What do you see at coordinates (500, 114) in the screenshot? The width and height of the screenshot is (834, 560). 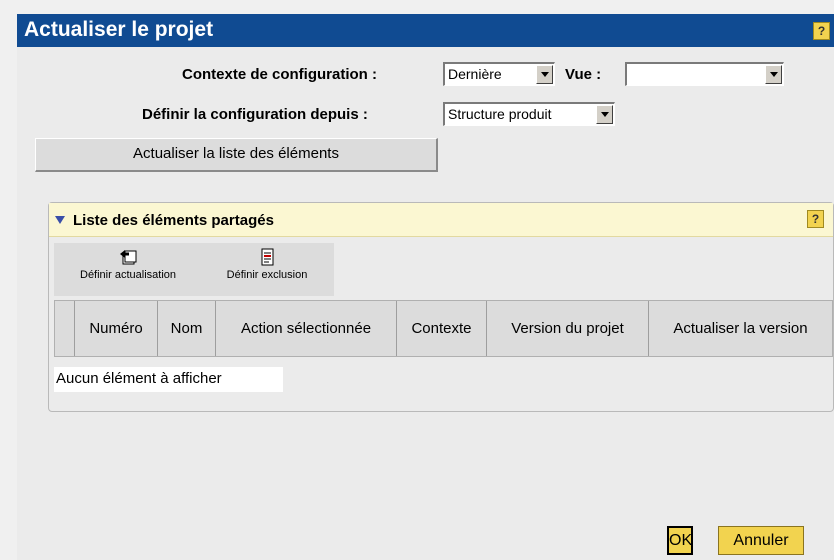 I see `source-select-value: Structure produit` at bounding box center [500, 114].